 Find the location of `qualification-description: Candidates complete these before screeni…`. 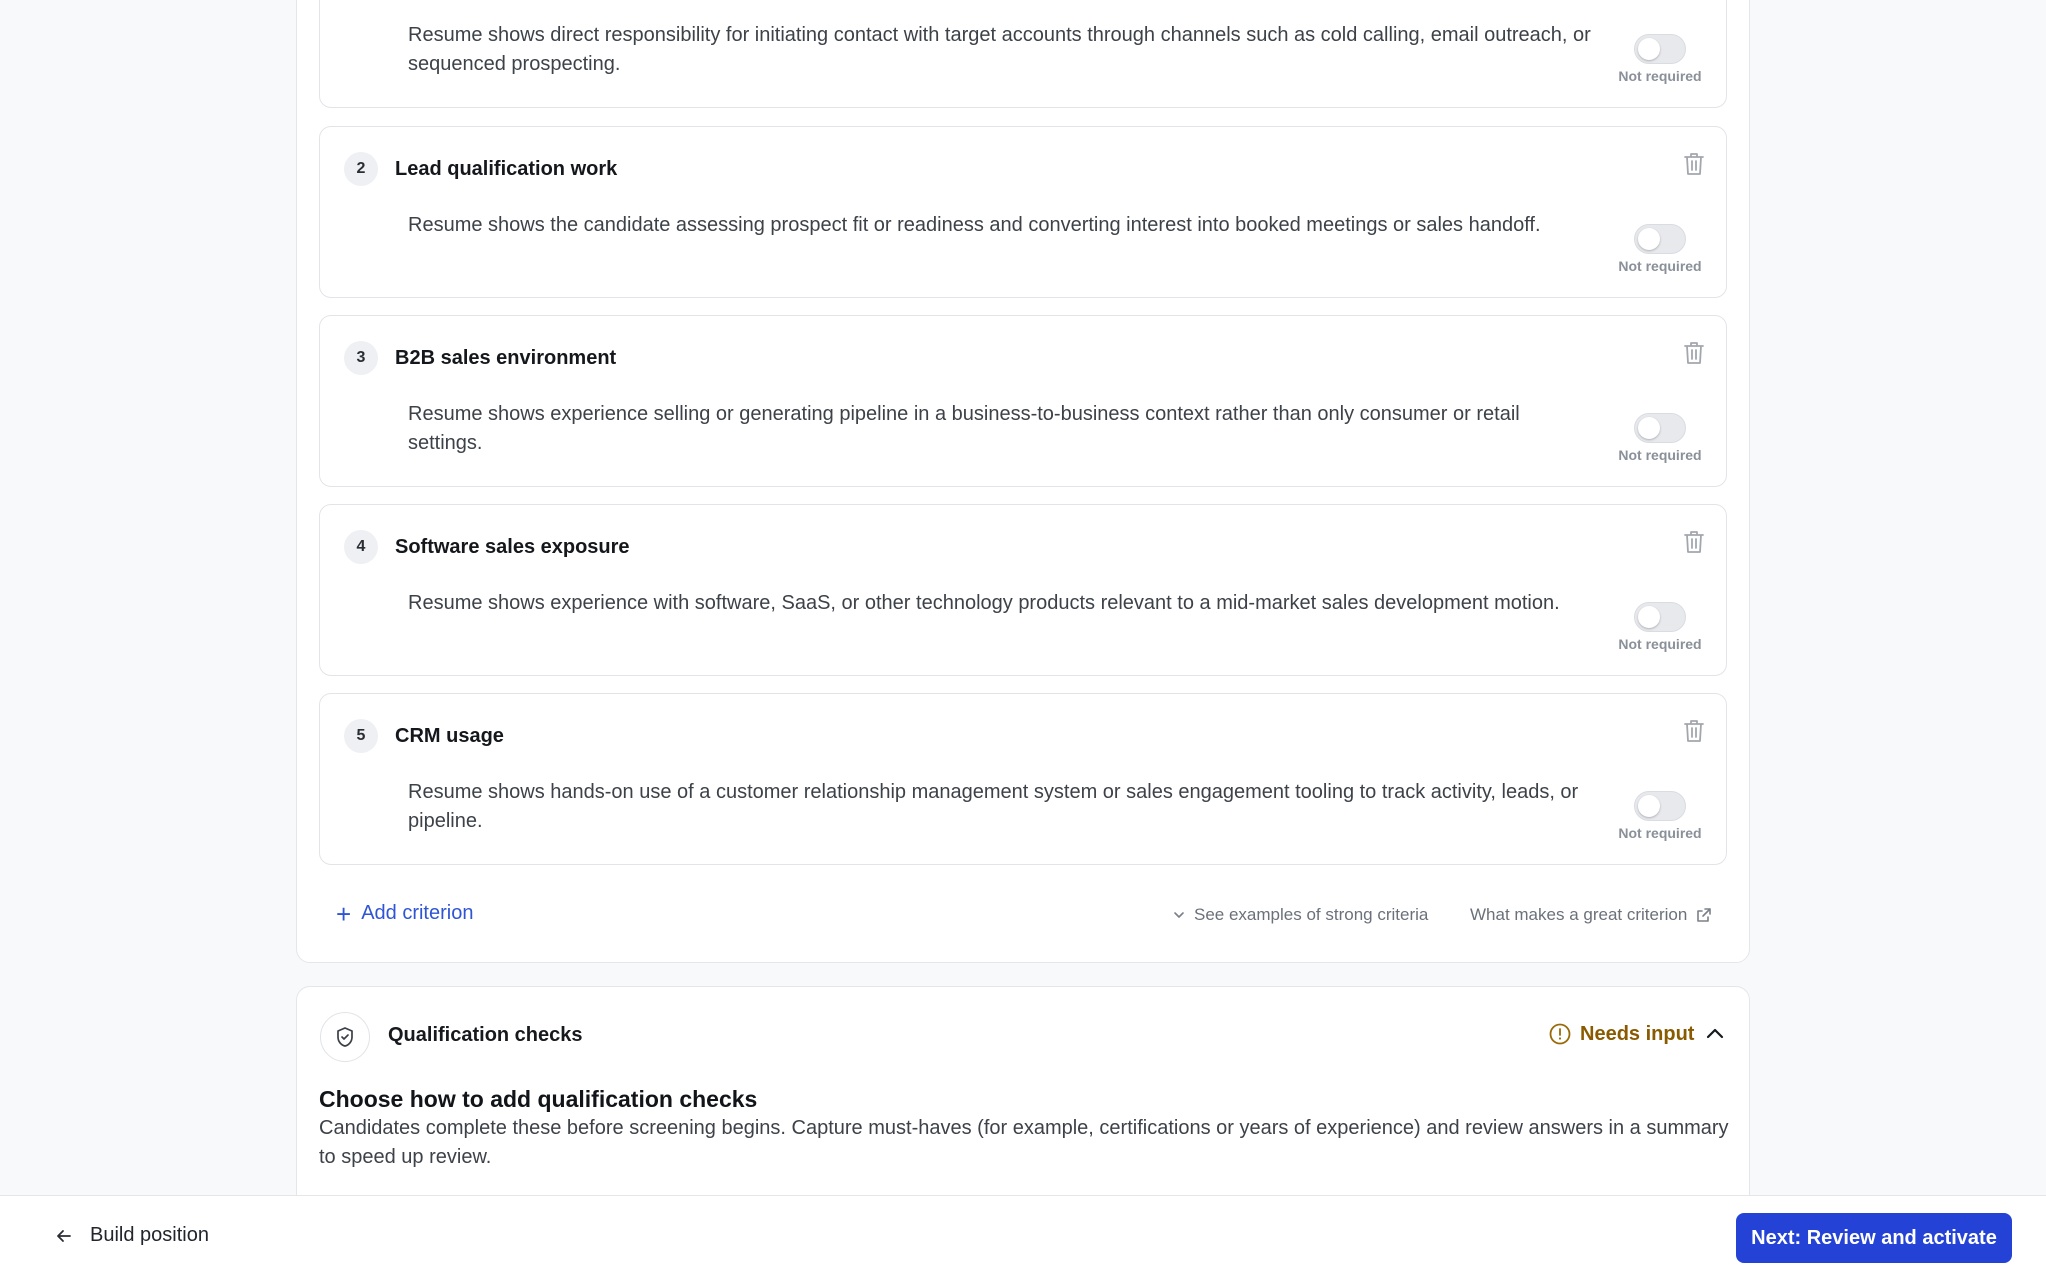

qualification-description: Candidates complete these before screeni… is located at coordinates (1024, 1142).